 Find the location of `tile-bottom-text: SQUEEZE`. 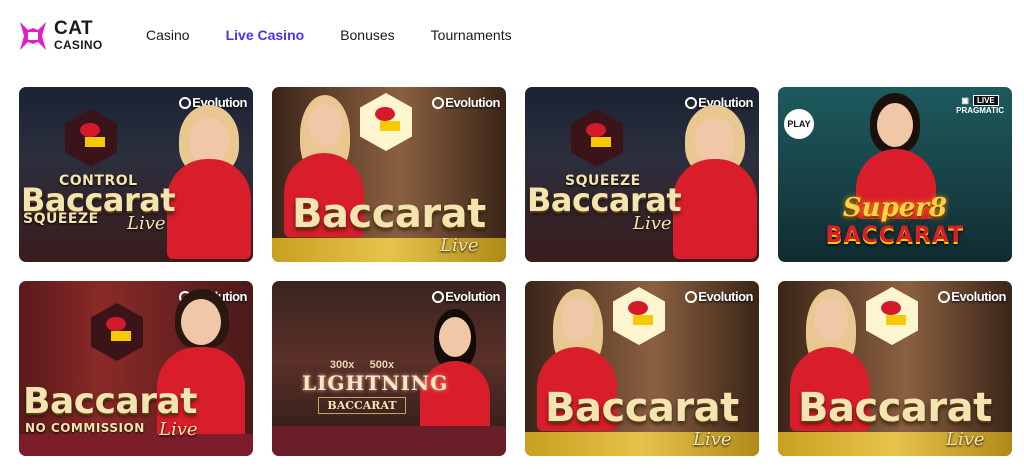

tile-bottom-text: SQUEEZE is located at coordinates (61, 219).